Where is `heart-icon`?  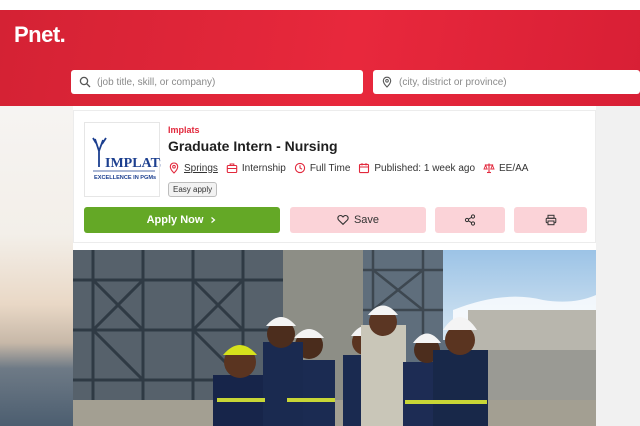
heart-icon is located at coordinates (343, 220).